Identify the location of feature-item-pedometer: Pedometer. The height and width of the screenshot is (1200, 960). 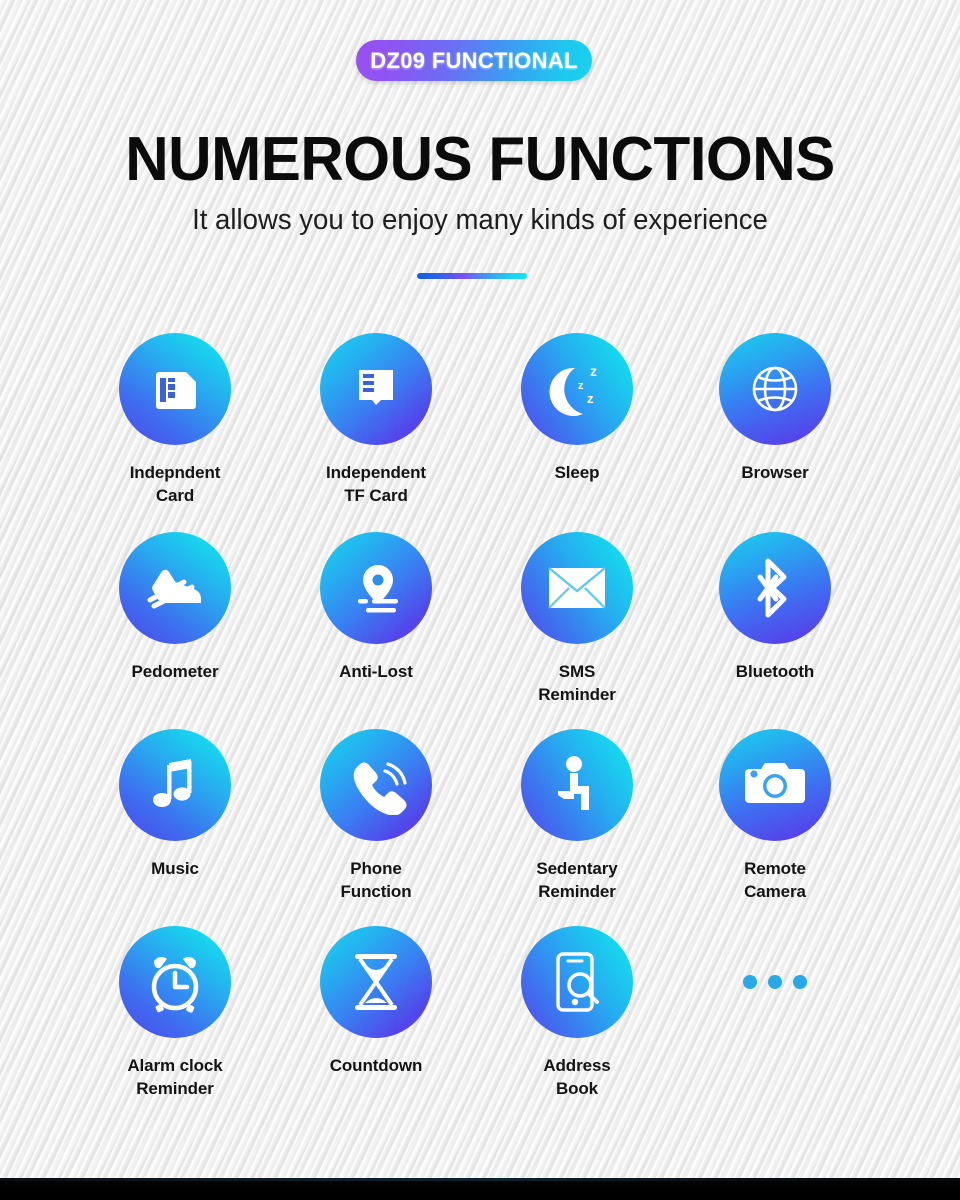
(175, 607).